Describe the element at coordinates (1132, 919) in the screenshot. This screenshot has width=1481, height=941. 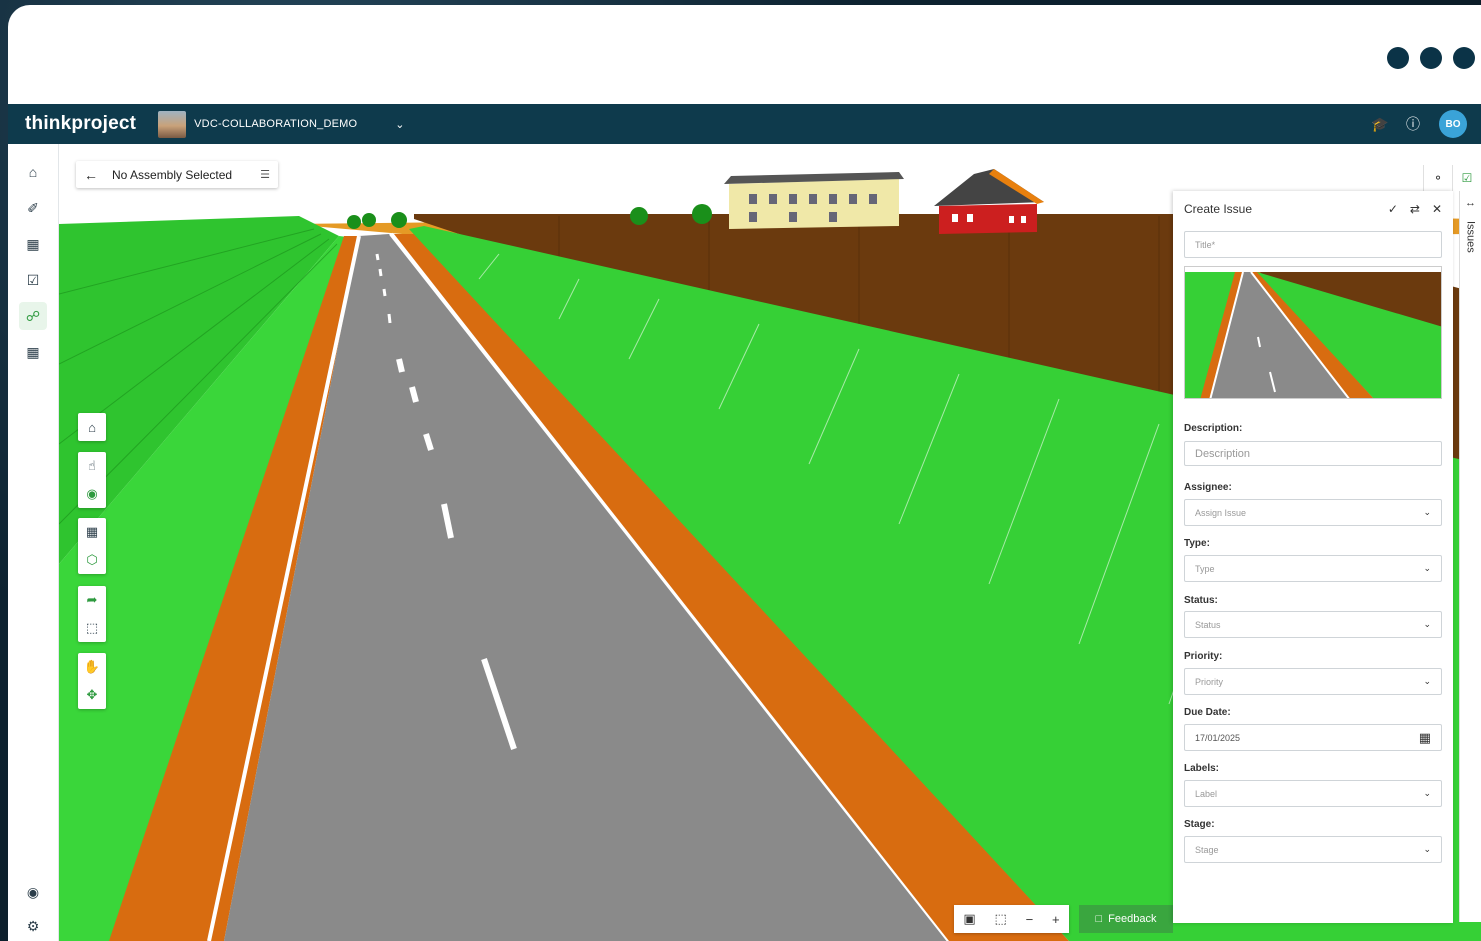
I see `feedback-label: Feedback` at that location.